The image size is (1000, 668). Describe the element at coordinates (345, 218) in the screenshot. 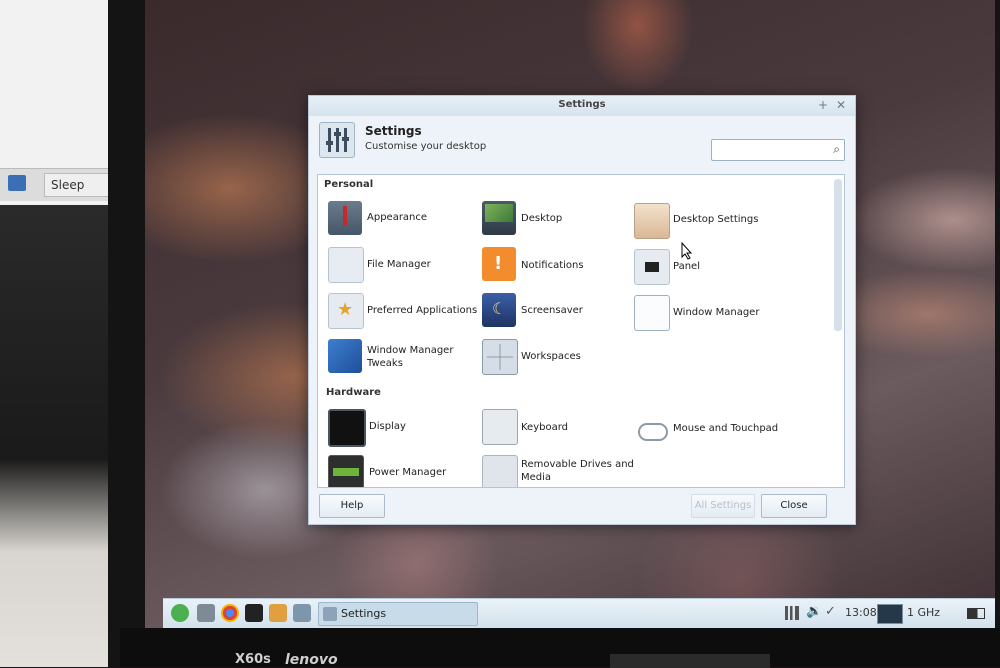

I see `appearance-icon` at that location.